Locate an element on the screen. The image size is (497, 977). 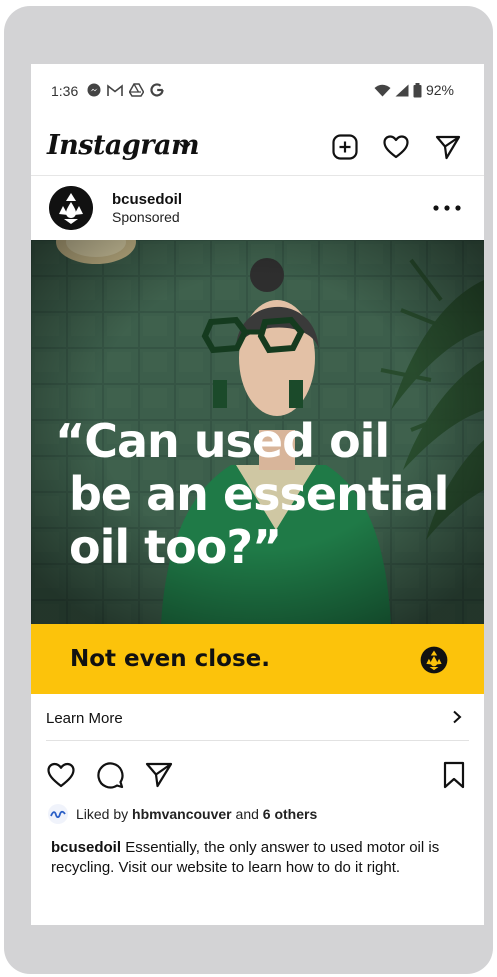
heart-icon is located at coordinates (396, 147).